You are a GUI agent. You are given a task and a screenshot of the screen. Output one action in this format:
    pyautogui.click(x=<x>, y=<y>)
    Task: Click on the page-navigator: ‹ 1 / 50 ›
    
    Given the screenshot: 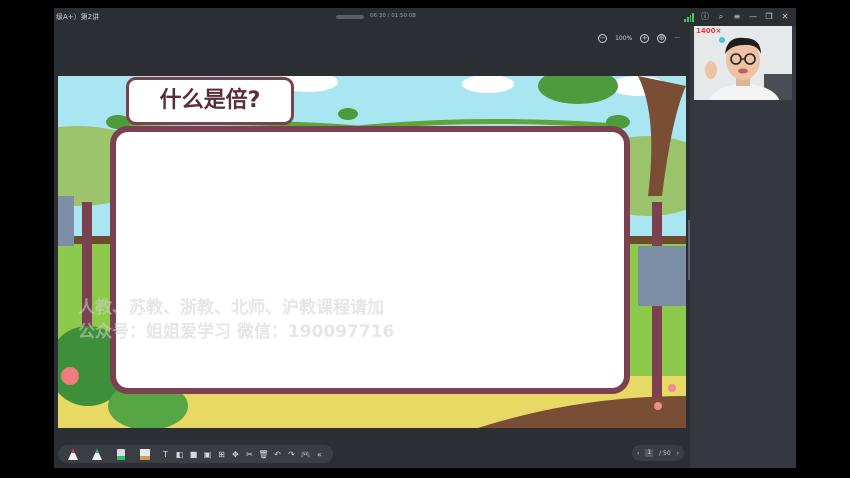 What is the action you would take?
    pyautogui.click(x=658, y=453)
    